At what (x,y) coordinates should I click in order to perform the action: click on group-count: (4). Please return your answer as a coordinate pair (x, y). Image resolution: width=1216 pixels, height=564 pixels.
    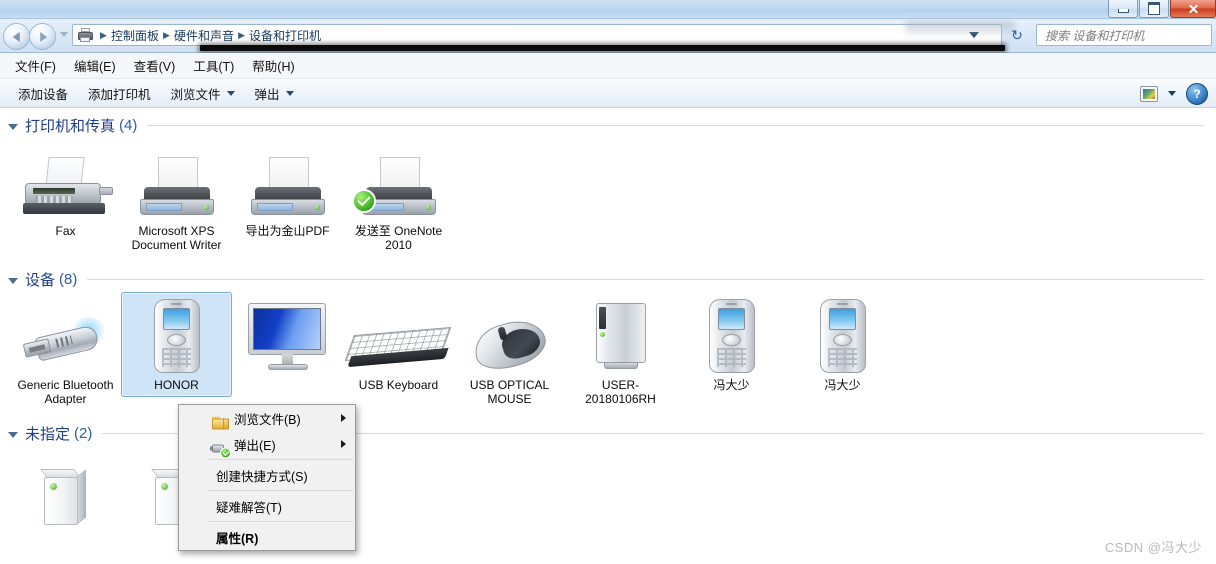
    Looking at the image, I should click on (128, 125).